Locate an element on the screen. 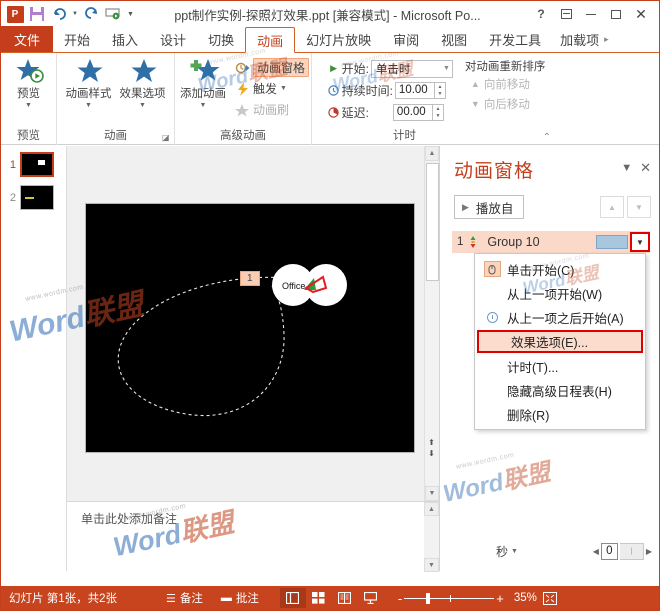  animation-painter-icon is located at coordinates (242, 109).